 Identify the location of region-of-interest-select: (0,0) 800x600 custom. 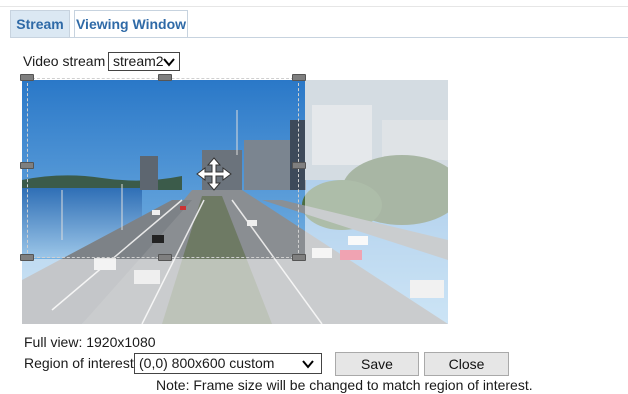
(228, 363).